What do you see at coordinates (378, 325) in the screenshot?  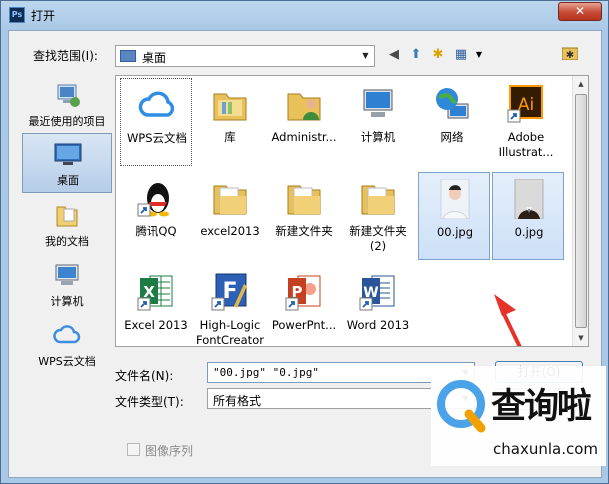 I see `file-label: Word 2013` at bounding box center [378, 325].